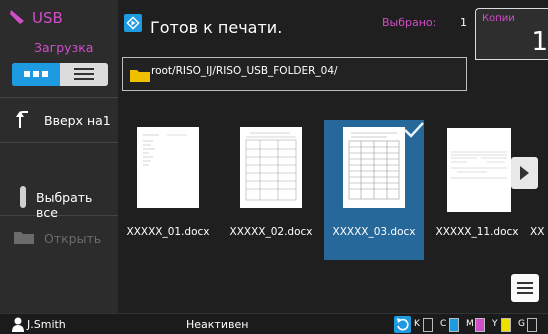 This screenshot has height=334, width=548. I want to click on printer-status-icon, so click(133, 23).